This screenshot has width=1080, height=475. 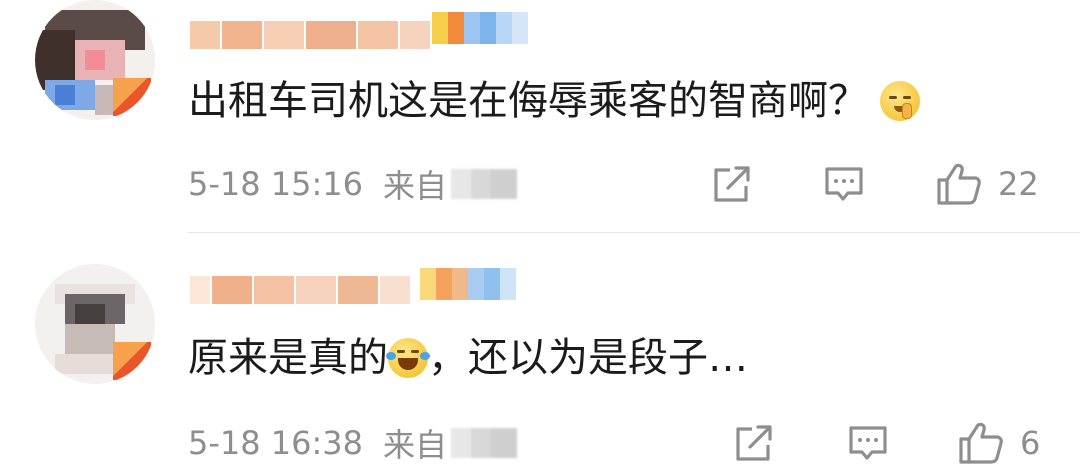 What do you see at coordinates (276, 184) in the screenshot?
I see `timestamp: 5-18 15:16` at bounding box center [276, 184].